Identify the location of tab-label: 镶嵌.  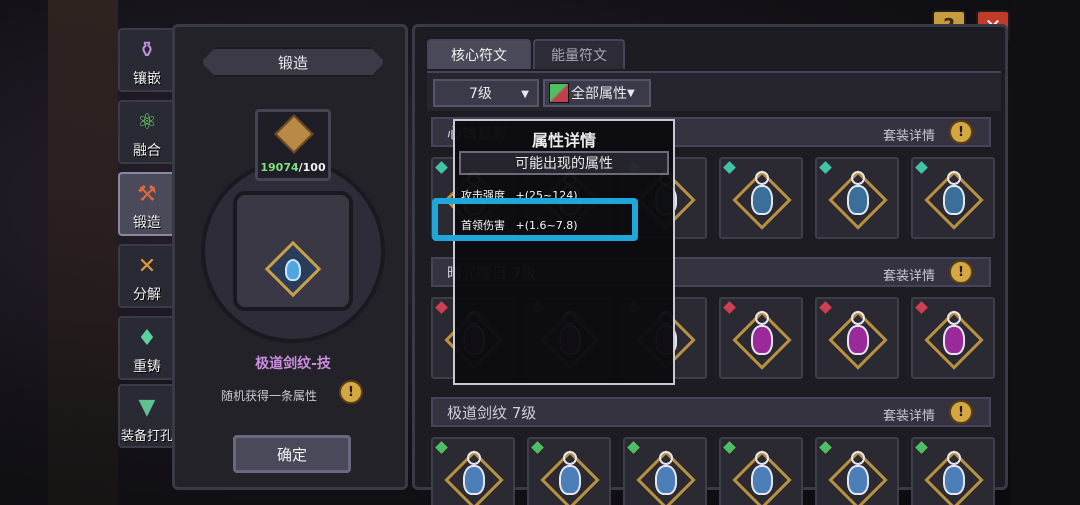
(147, 79).